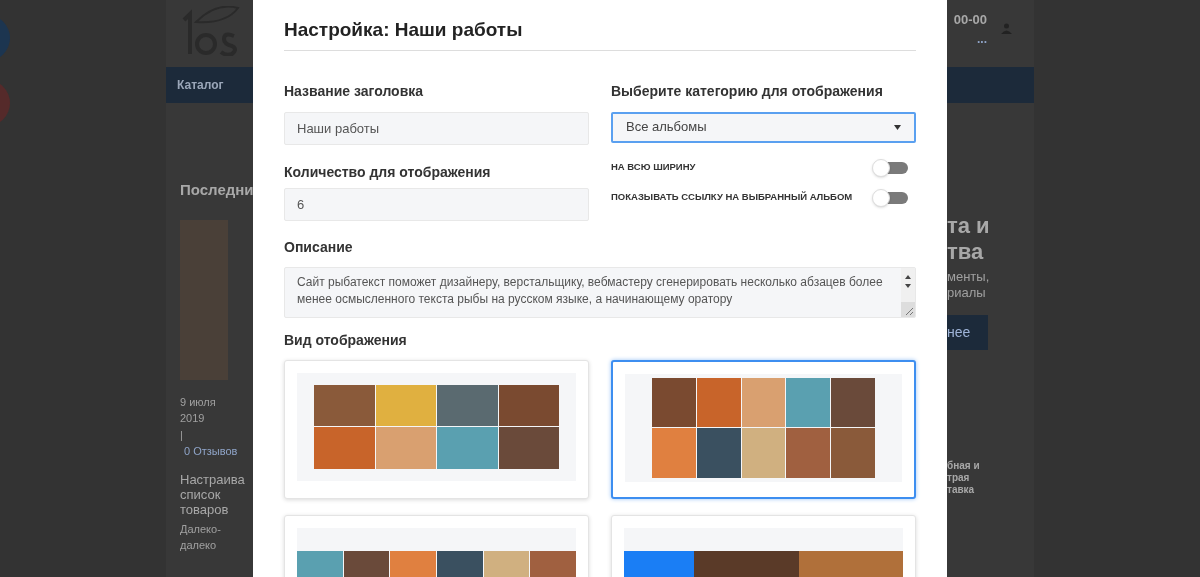 The width and height of the screenshot is (1200, 577). Describe the element at coordinates (970, 20) in the screenshot. I see `phone-number: 00-00` at that location.